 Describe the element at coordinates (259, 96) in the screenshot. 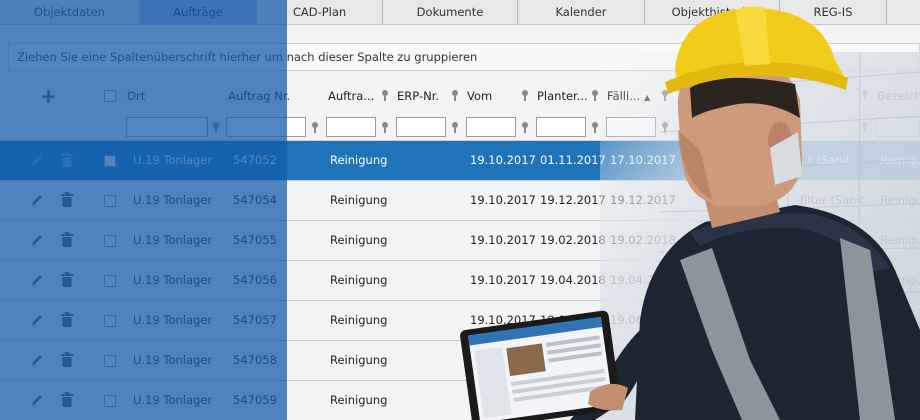

I see `column-header-auftrag-nr: Auftrag Nr.` at that location.